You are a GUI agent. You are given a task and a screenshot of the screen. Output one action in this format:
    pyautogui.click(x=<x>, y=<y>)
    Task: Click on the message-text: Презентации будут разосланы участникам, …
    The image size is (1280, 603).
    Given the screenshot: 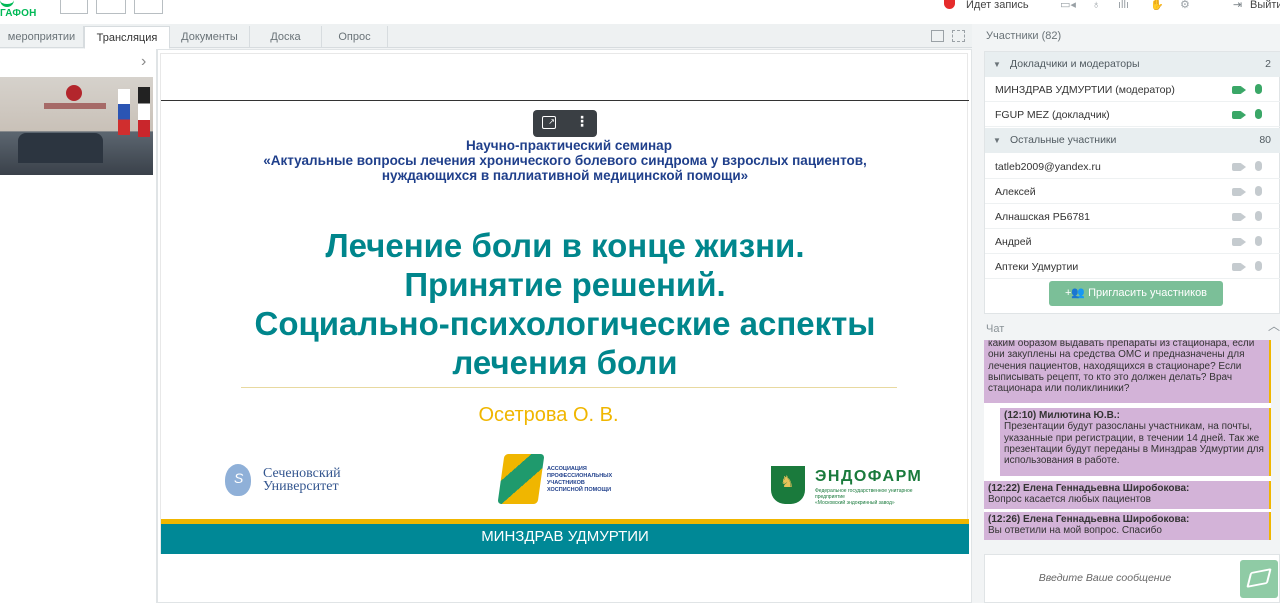 What is the action you would take?
    pyautogui.click(x=1134, y=444)
    